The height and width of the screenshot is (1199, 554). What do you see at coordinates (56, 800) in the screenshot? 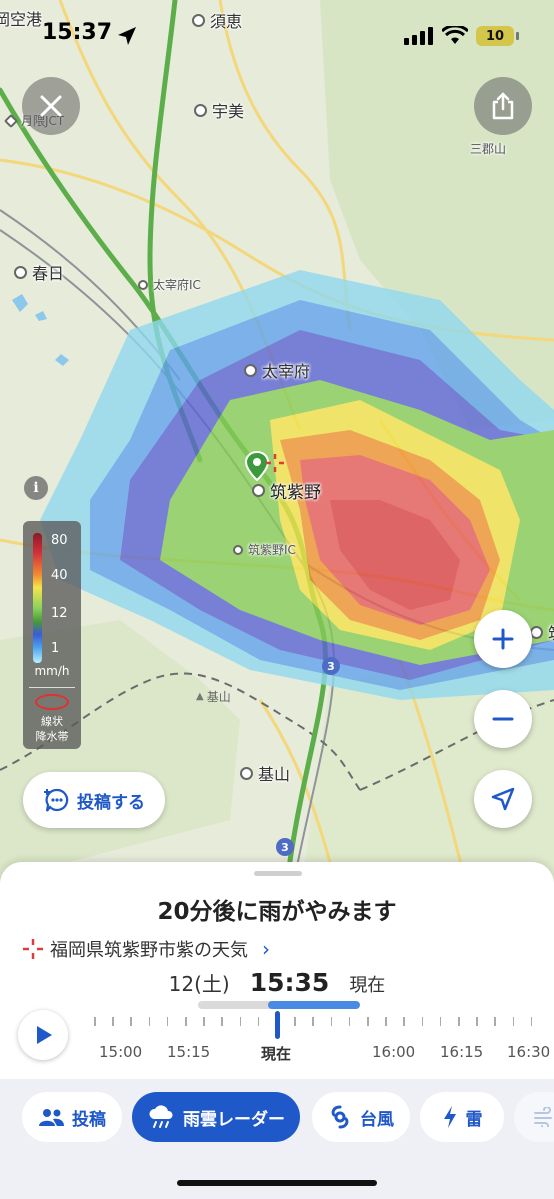
I see `post-chat-icon` at bounding box center [56, 800].